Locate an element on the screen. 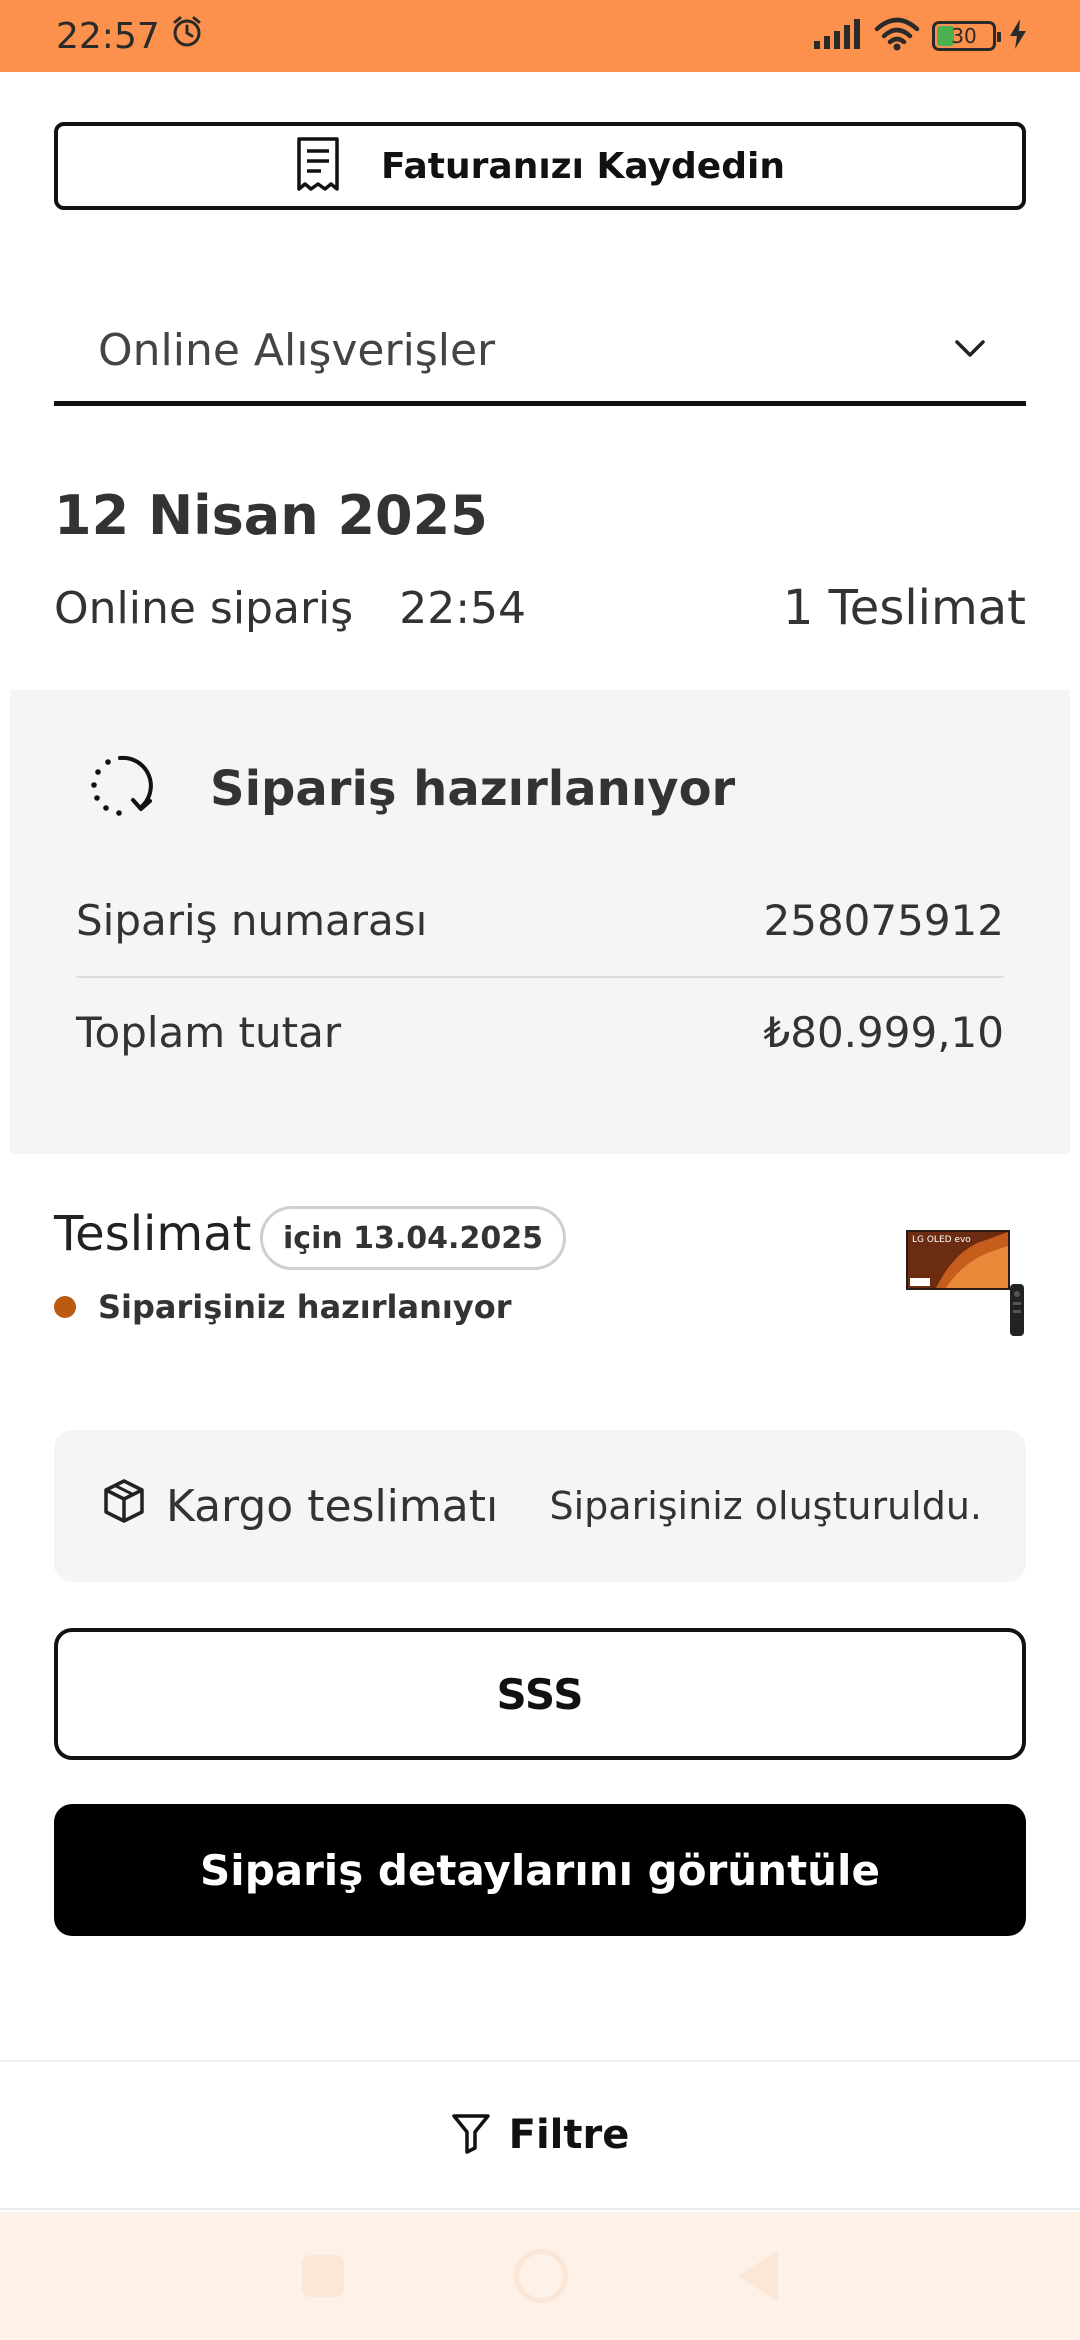 The height and width of the screenshot is (2340, 1080). shipping-status-box: Kargo teslimatı Siparişiniz oluşturuldu. is located at coordinates (540, 1506).